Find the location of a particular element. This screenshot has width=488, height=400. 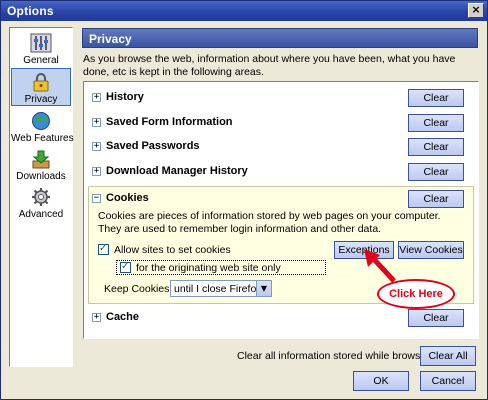

clear-all-button: Clear All is located at coordinates (448, 356).